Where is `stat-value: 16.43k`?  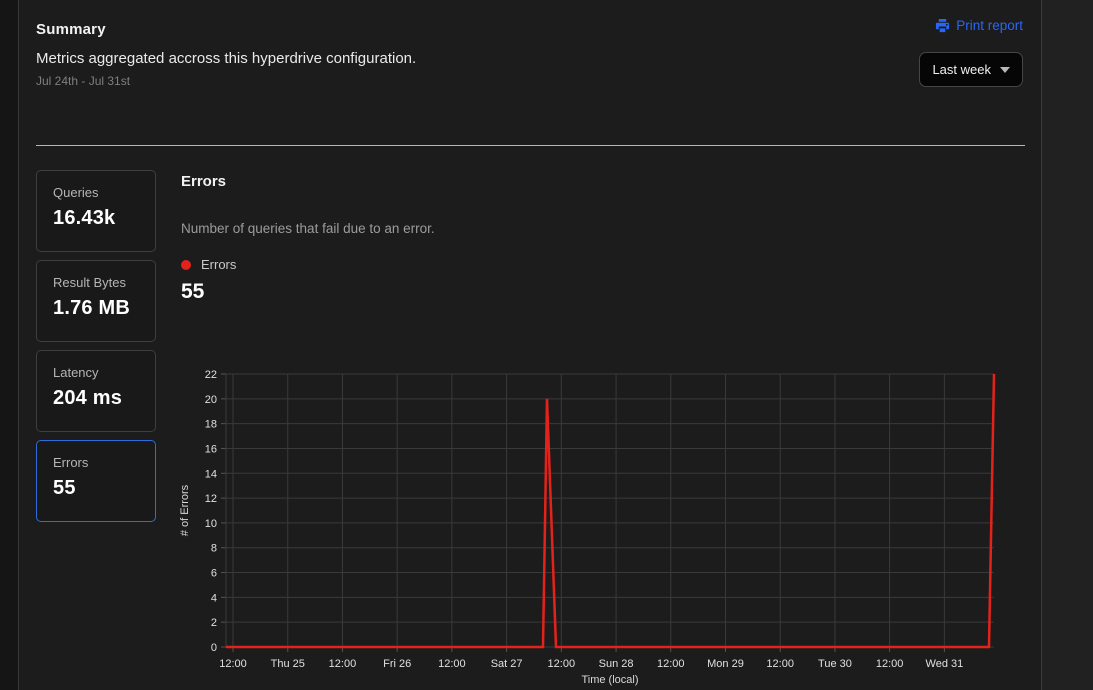
stat-value: 16.43k is located at coordinates (84, 218).